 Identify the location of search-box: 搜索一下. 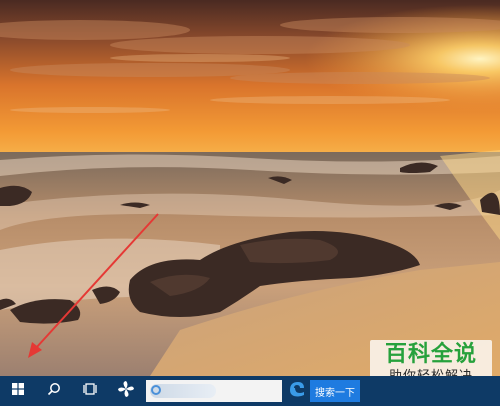
(253, 391).